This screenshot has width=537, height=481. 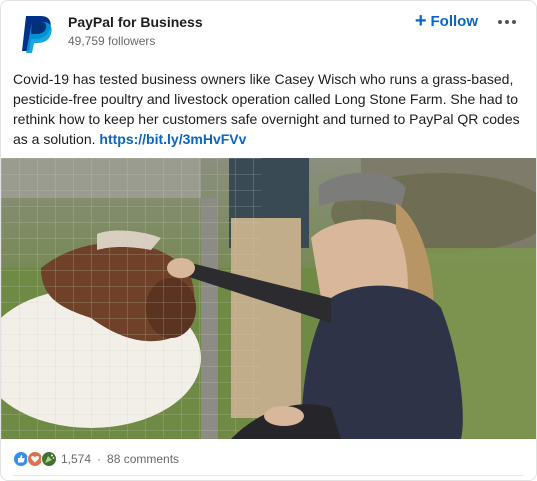 I want to click on author-name: PayPal for Business, so click(x=135, y=22).